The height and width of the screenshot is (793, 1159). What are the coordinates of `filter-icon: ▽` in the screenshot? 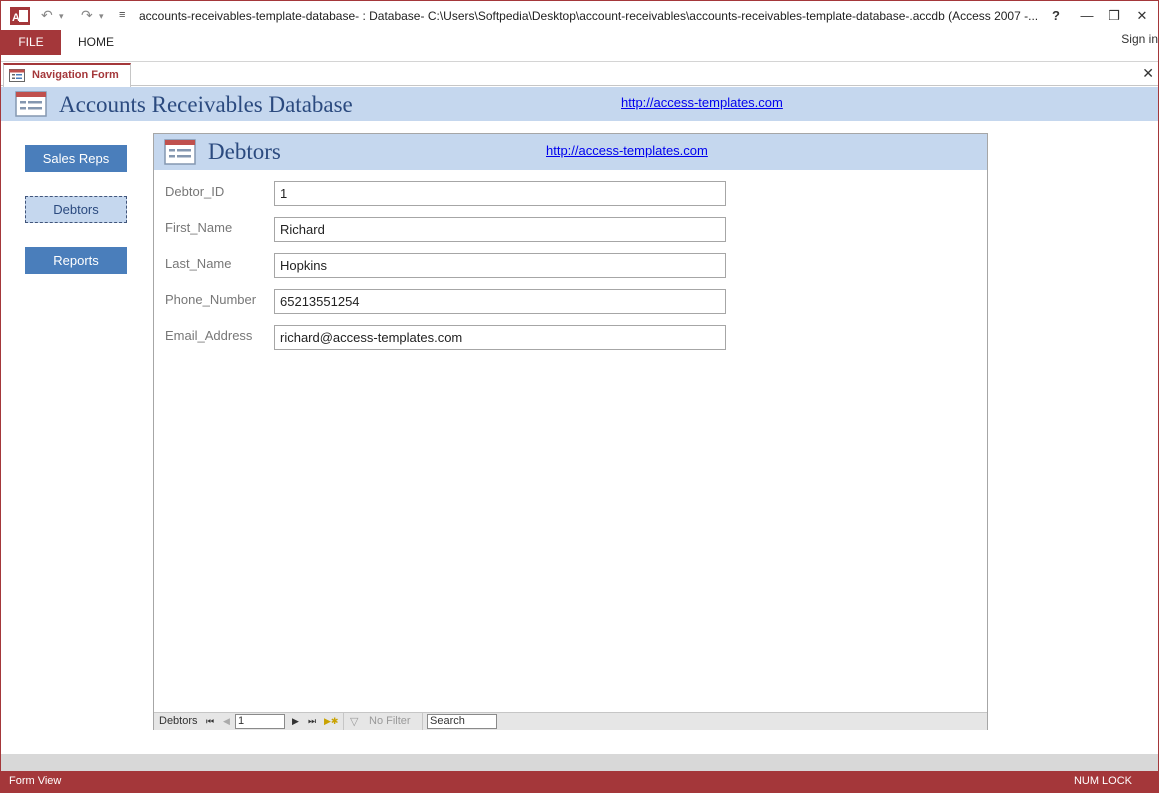 It's located at (354, 722).